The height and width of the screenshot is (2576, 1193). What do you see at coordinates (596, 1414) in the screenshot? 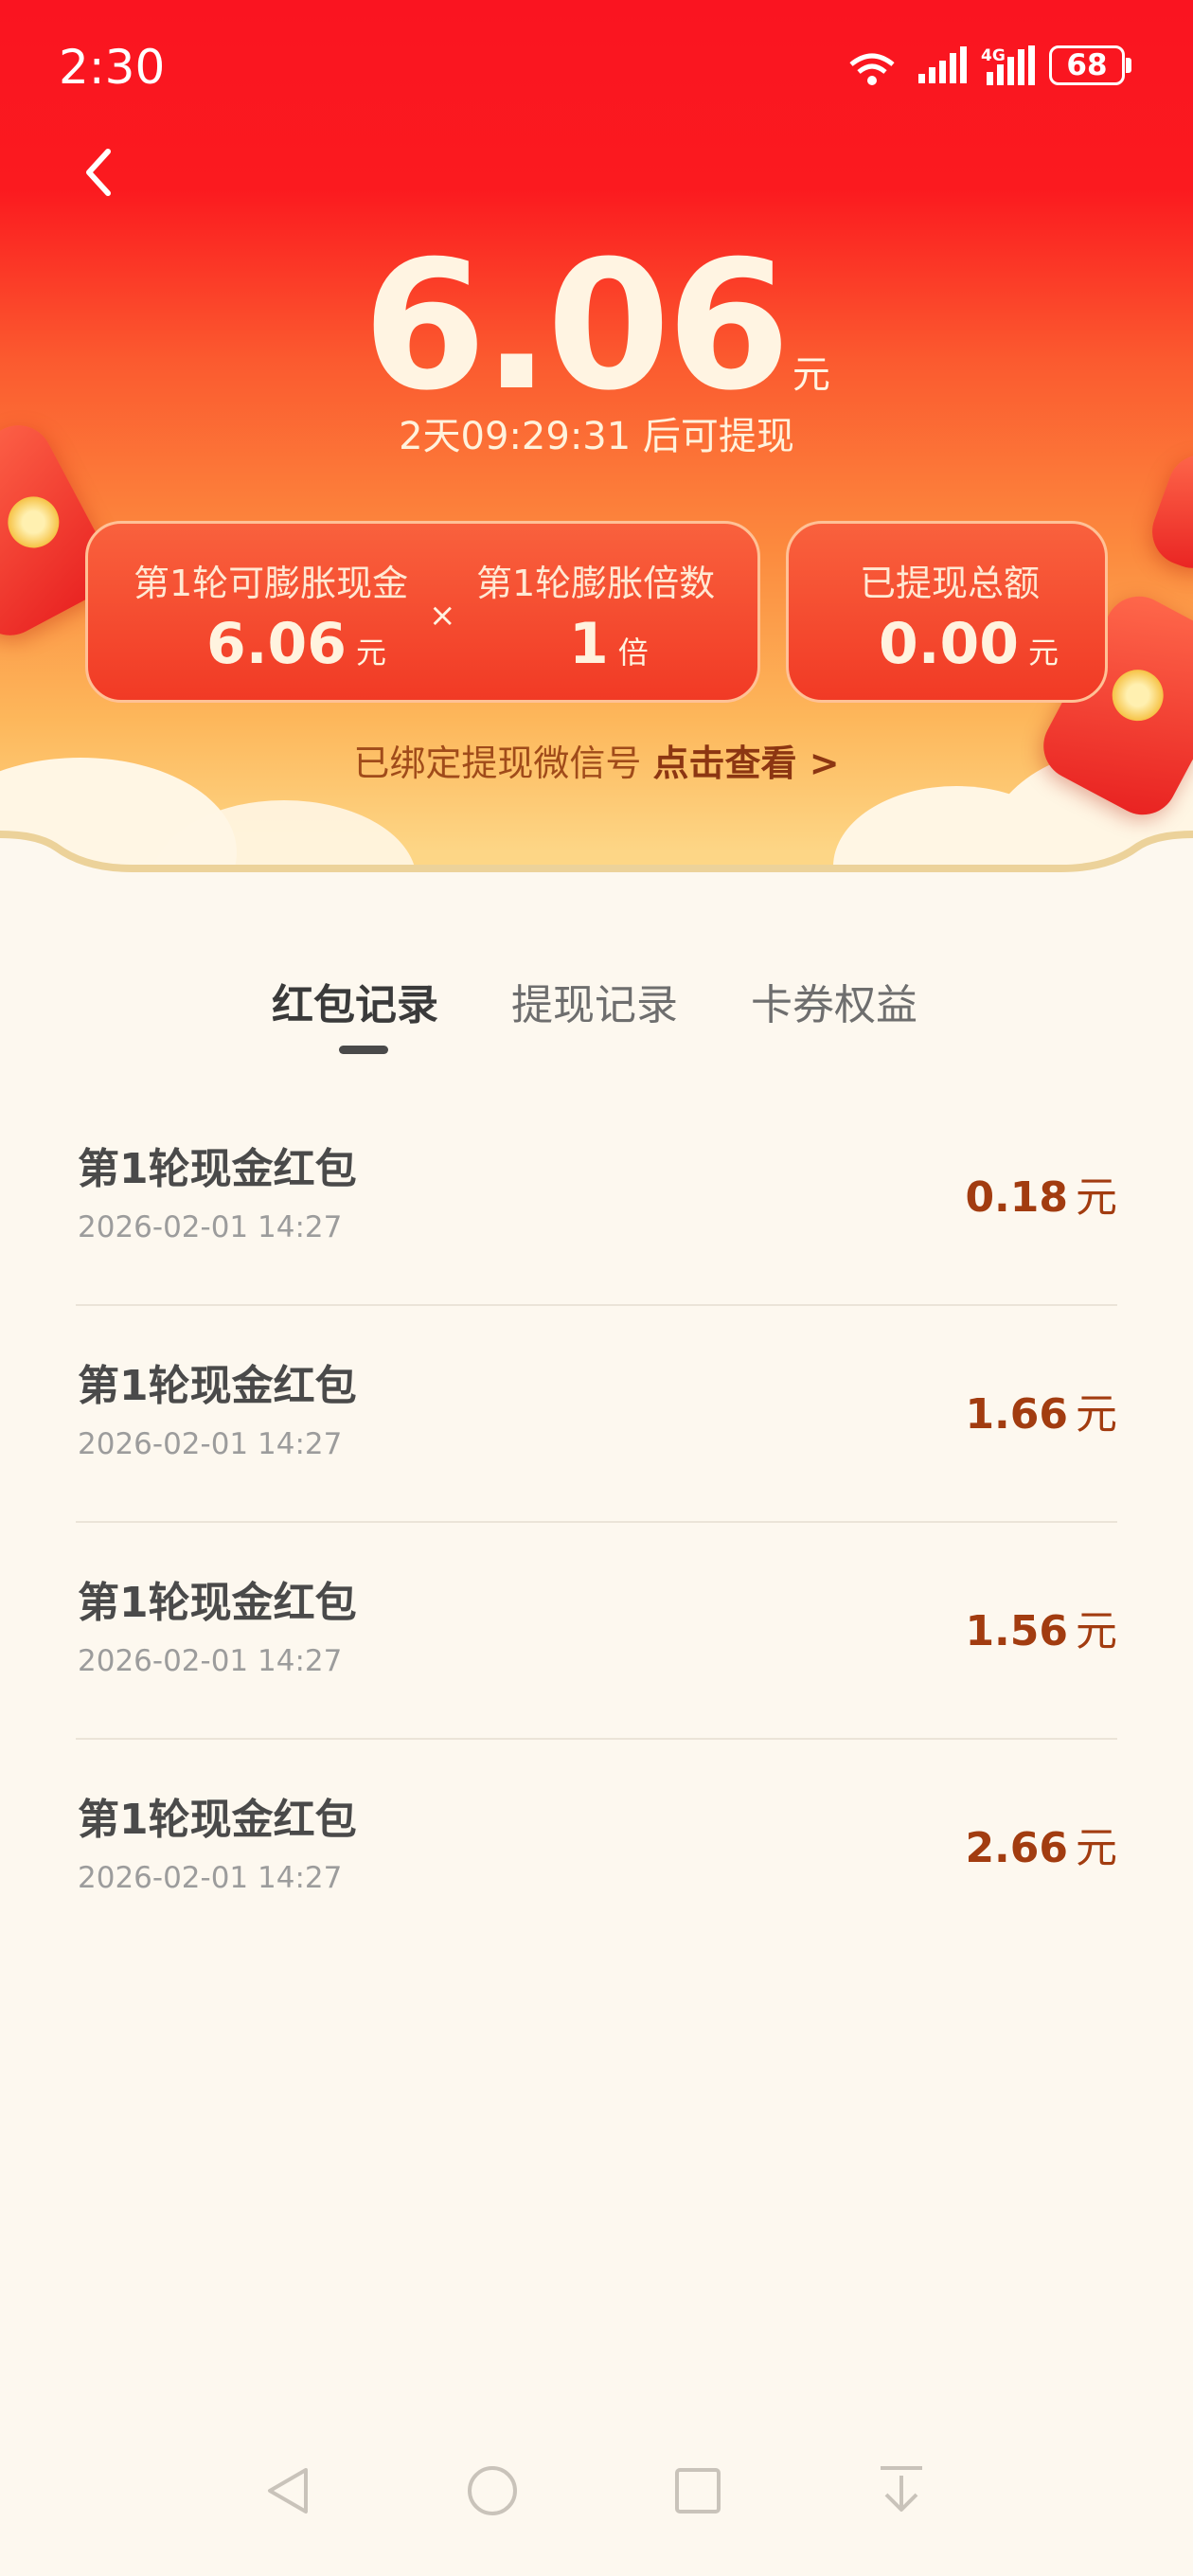
I see `list-item: 第1轮现金红包 2026-02-01 14:27 1.66 元` at bounding box center [596, 1414].